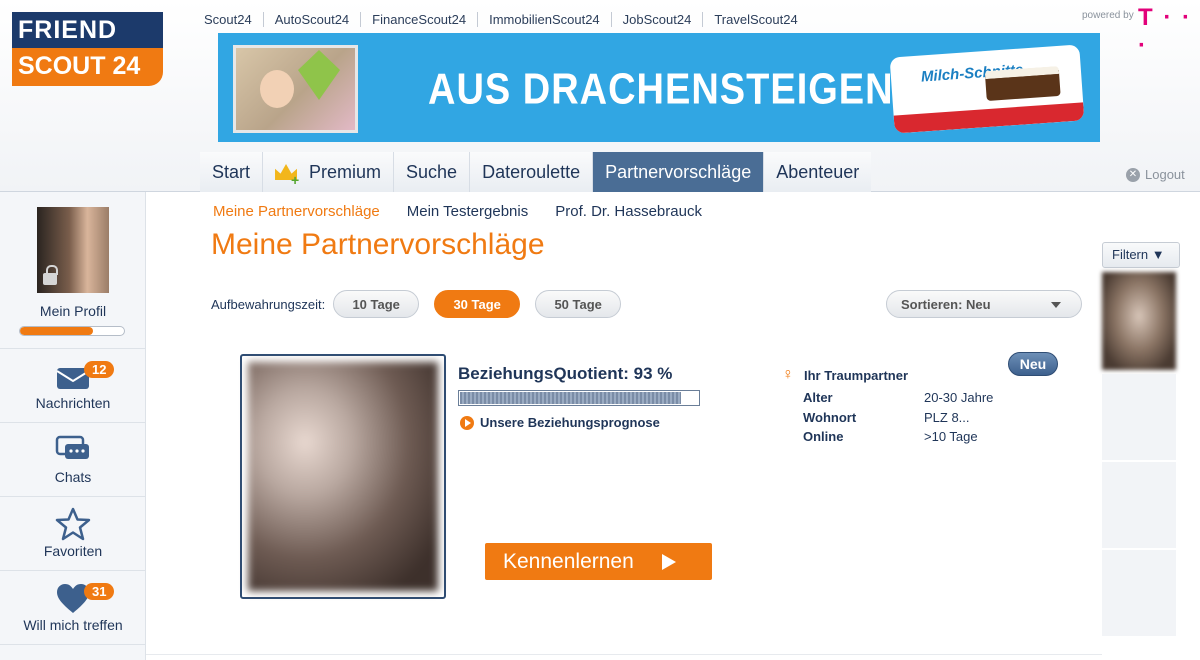 This screenshot has height=660, width=1200. I want to click on thumbnail-photo, so click(1139, 321).